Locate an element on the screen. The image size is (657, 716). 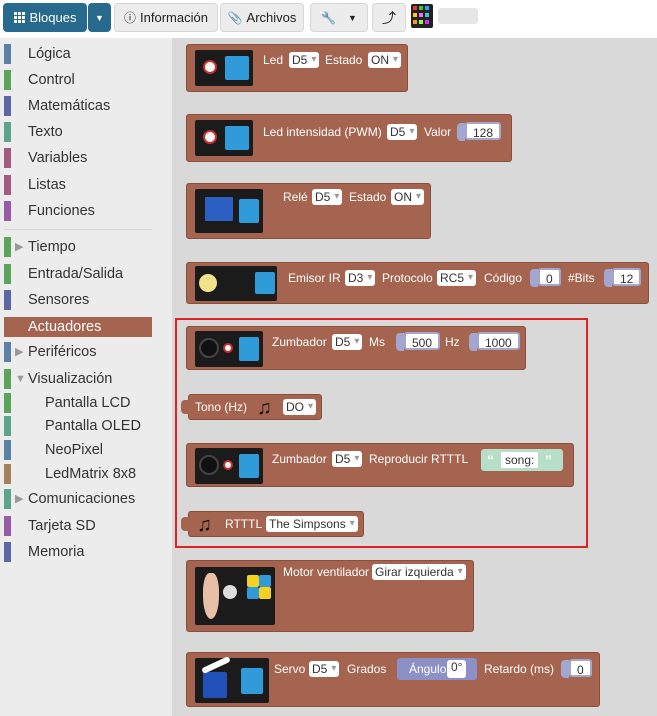
category-listas: Listas is located at coordinates (78, 185).